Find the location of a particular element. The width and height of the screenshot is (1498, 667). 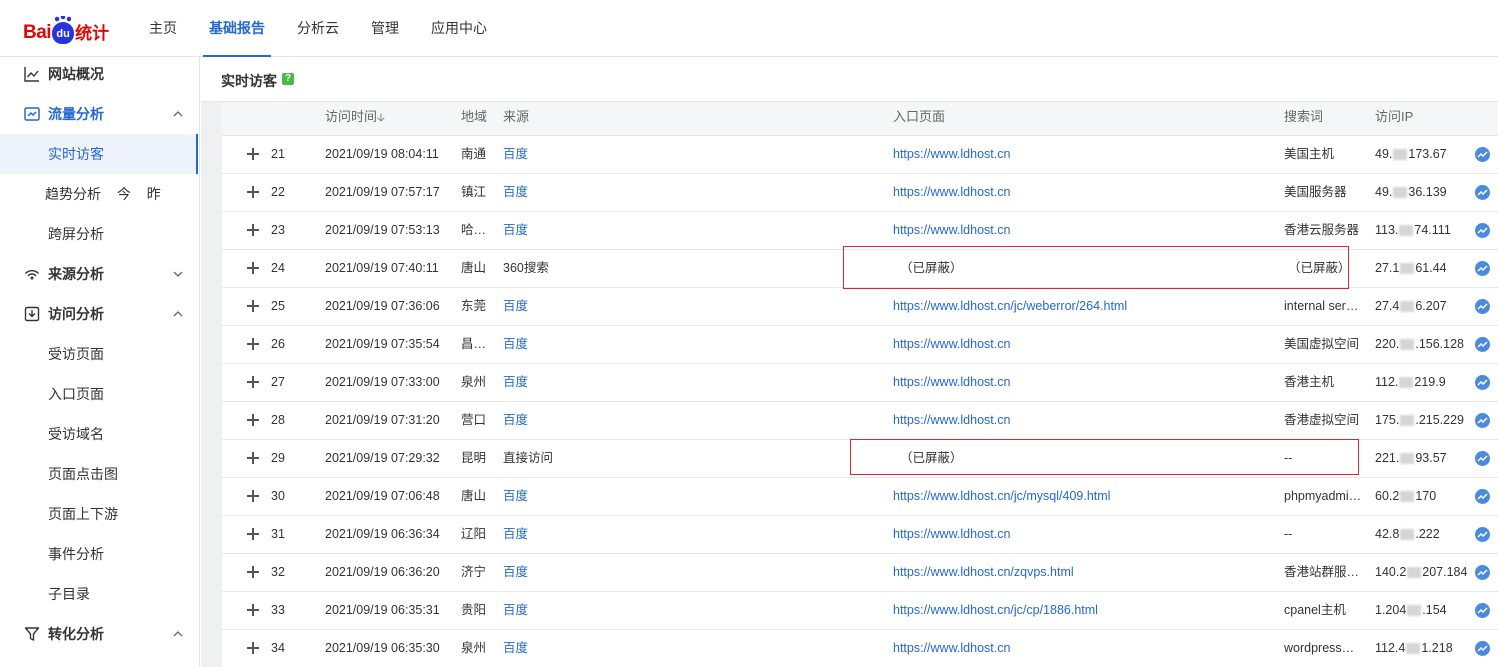

sidebar-item-click-map: 页面点击图 is located at coordinates (99, 474).